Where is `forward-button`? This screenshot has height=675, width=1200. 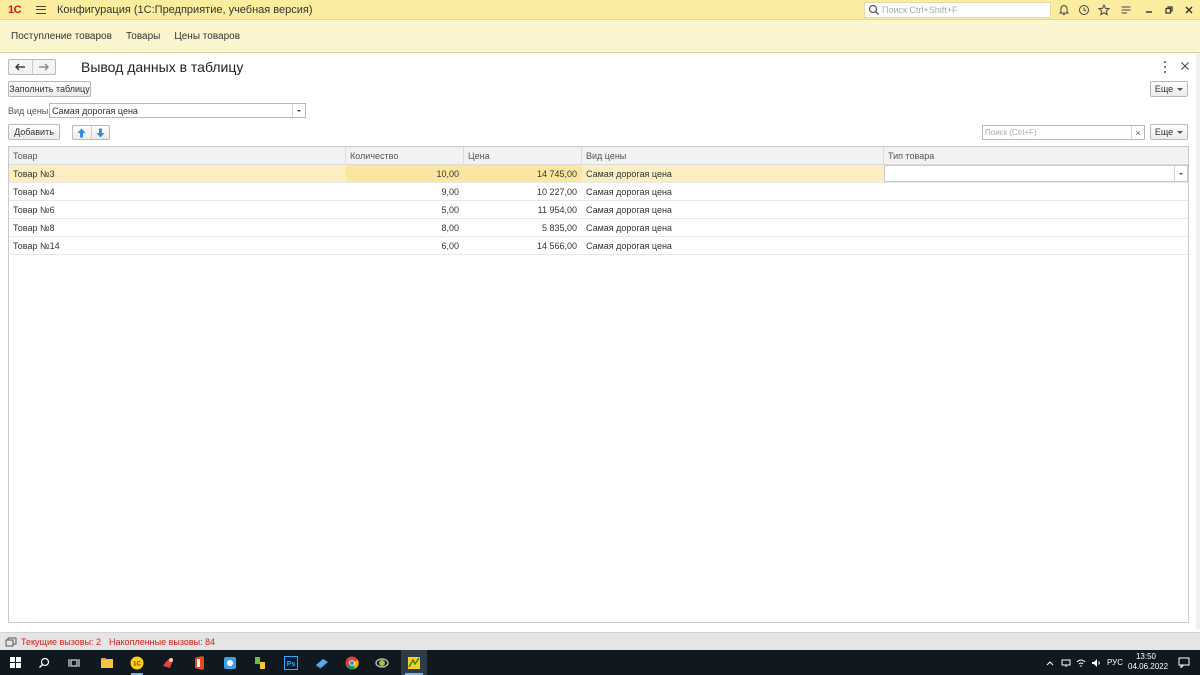
forward-button is located at coordinates (43, 67).